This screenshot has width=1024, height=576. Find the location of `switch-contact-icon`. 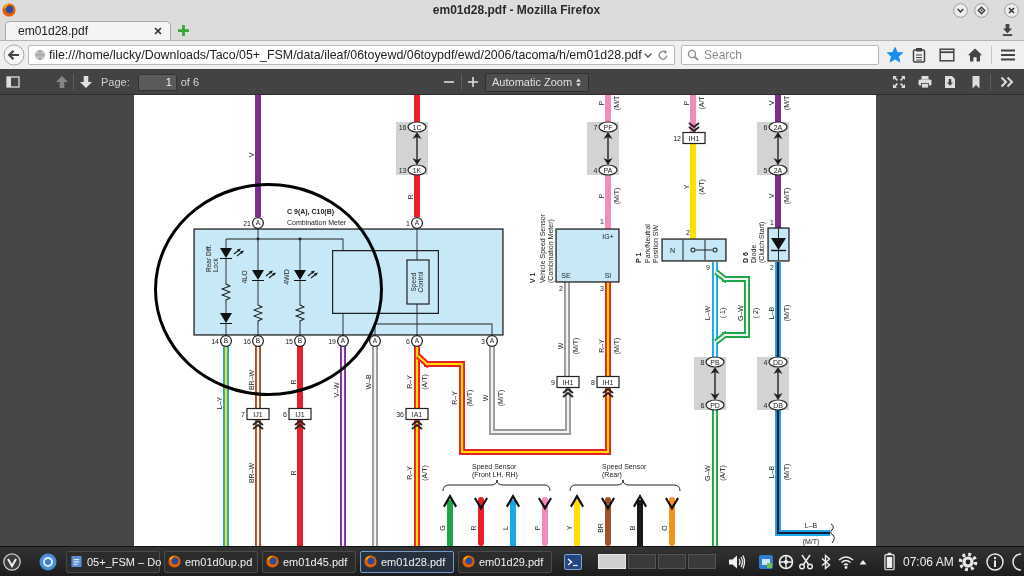

switch-contact-icon is located at coordinates (704, 250).